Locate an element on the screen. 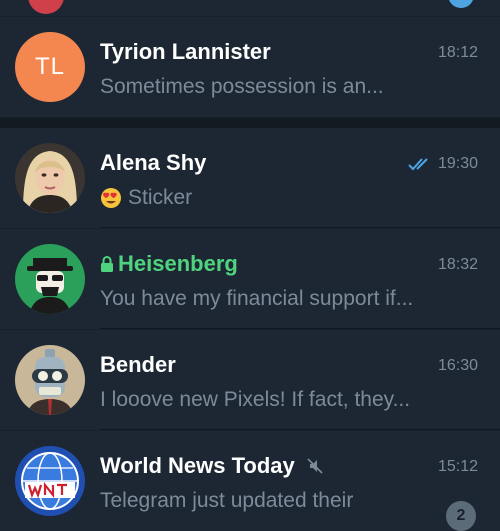 This screenshot has width=500, height=531. chat-preview: Sticker is located at coordinates (160, 197).